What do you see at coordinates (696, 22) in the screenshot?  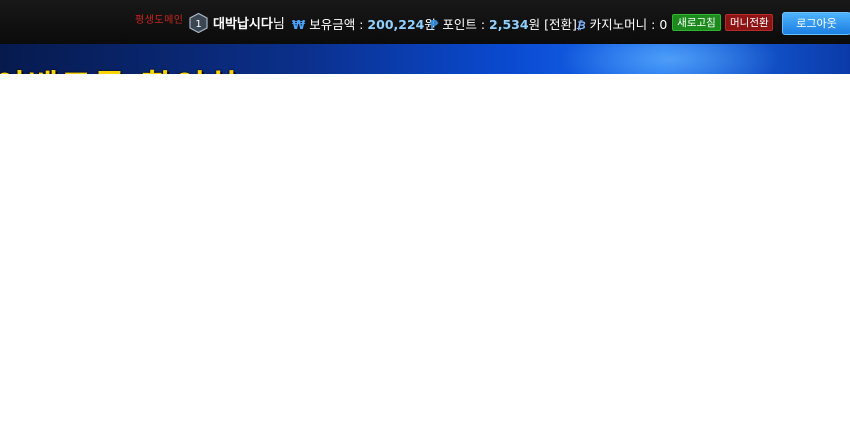 I see `refresh-button: 새로고침` at bounding box center [696, 22].